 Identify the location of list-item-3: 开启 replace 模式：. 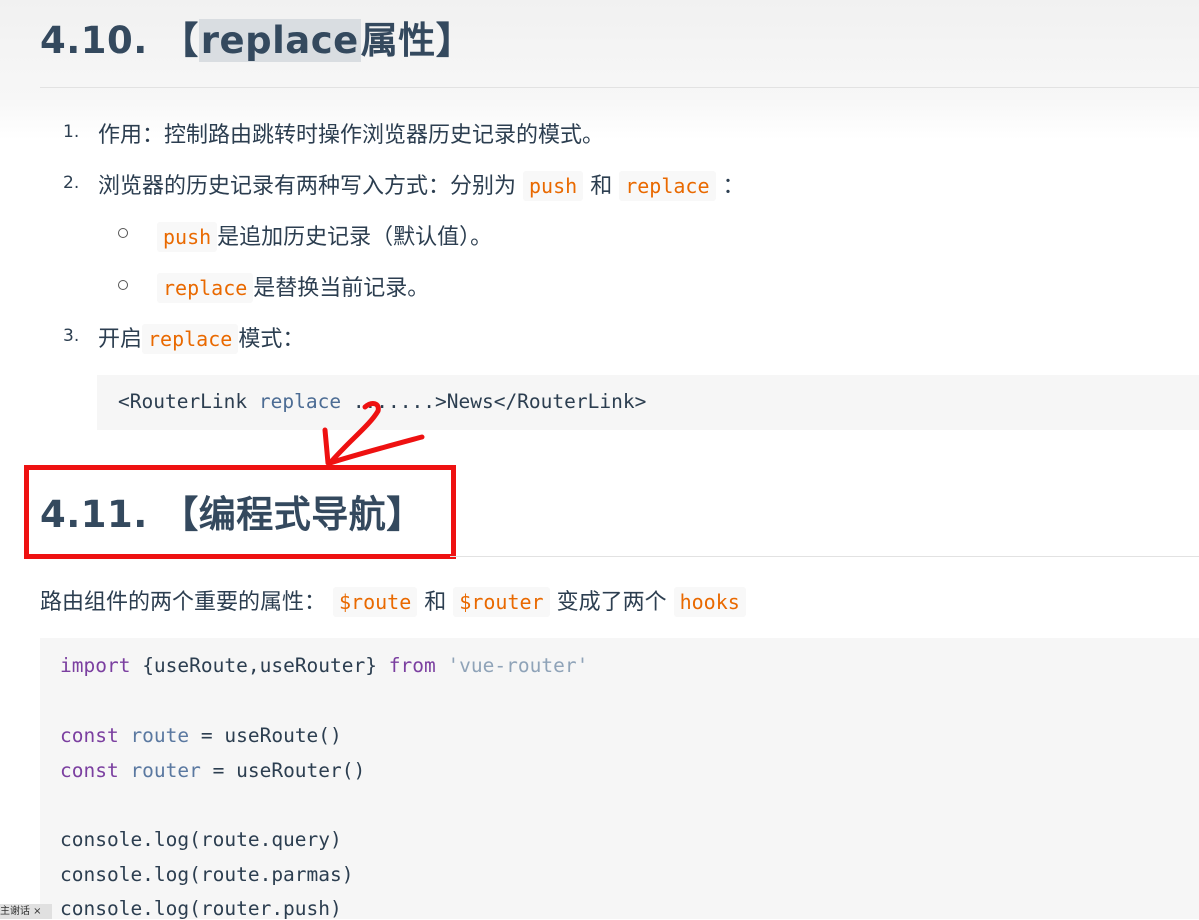
(201, 337).